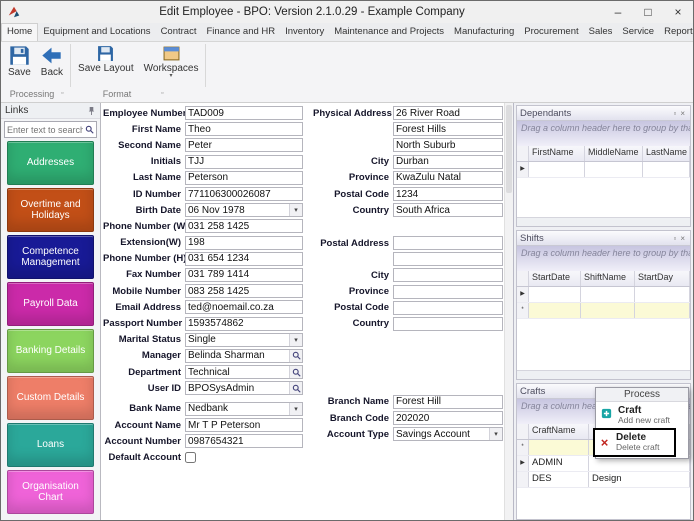 The height and width of the screenshot is (521, 694). I want to click on scrollbar-thumb, so click(509, 149).